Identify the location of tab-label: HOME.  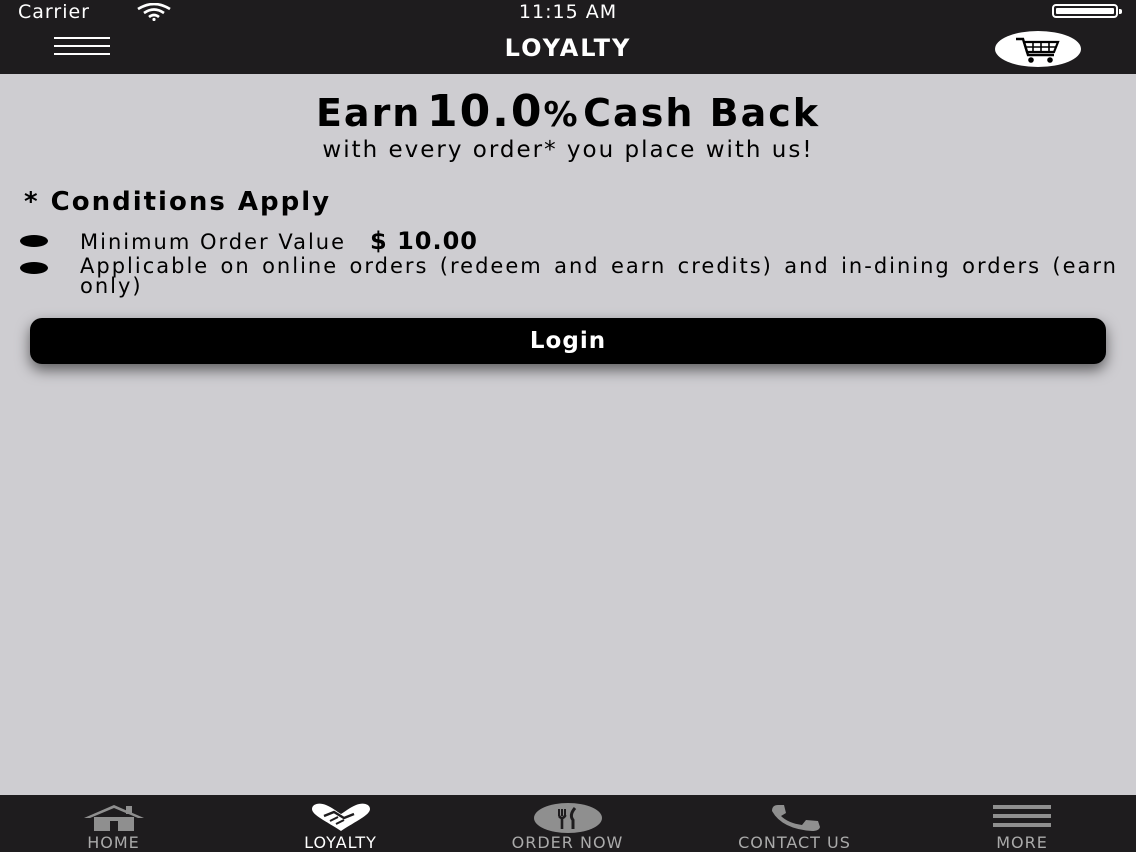
(113, 842).